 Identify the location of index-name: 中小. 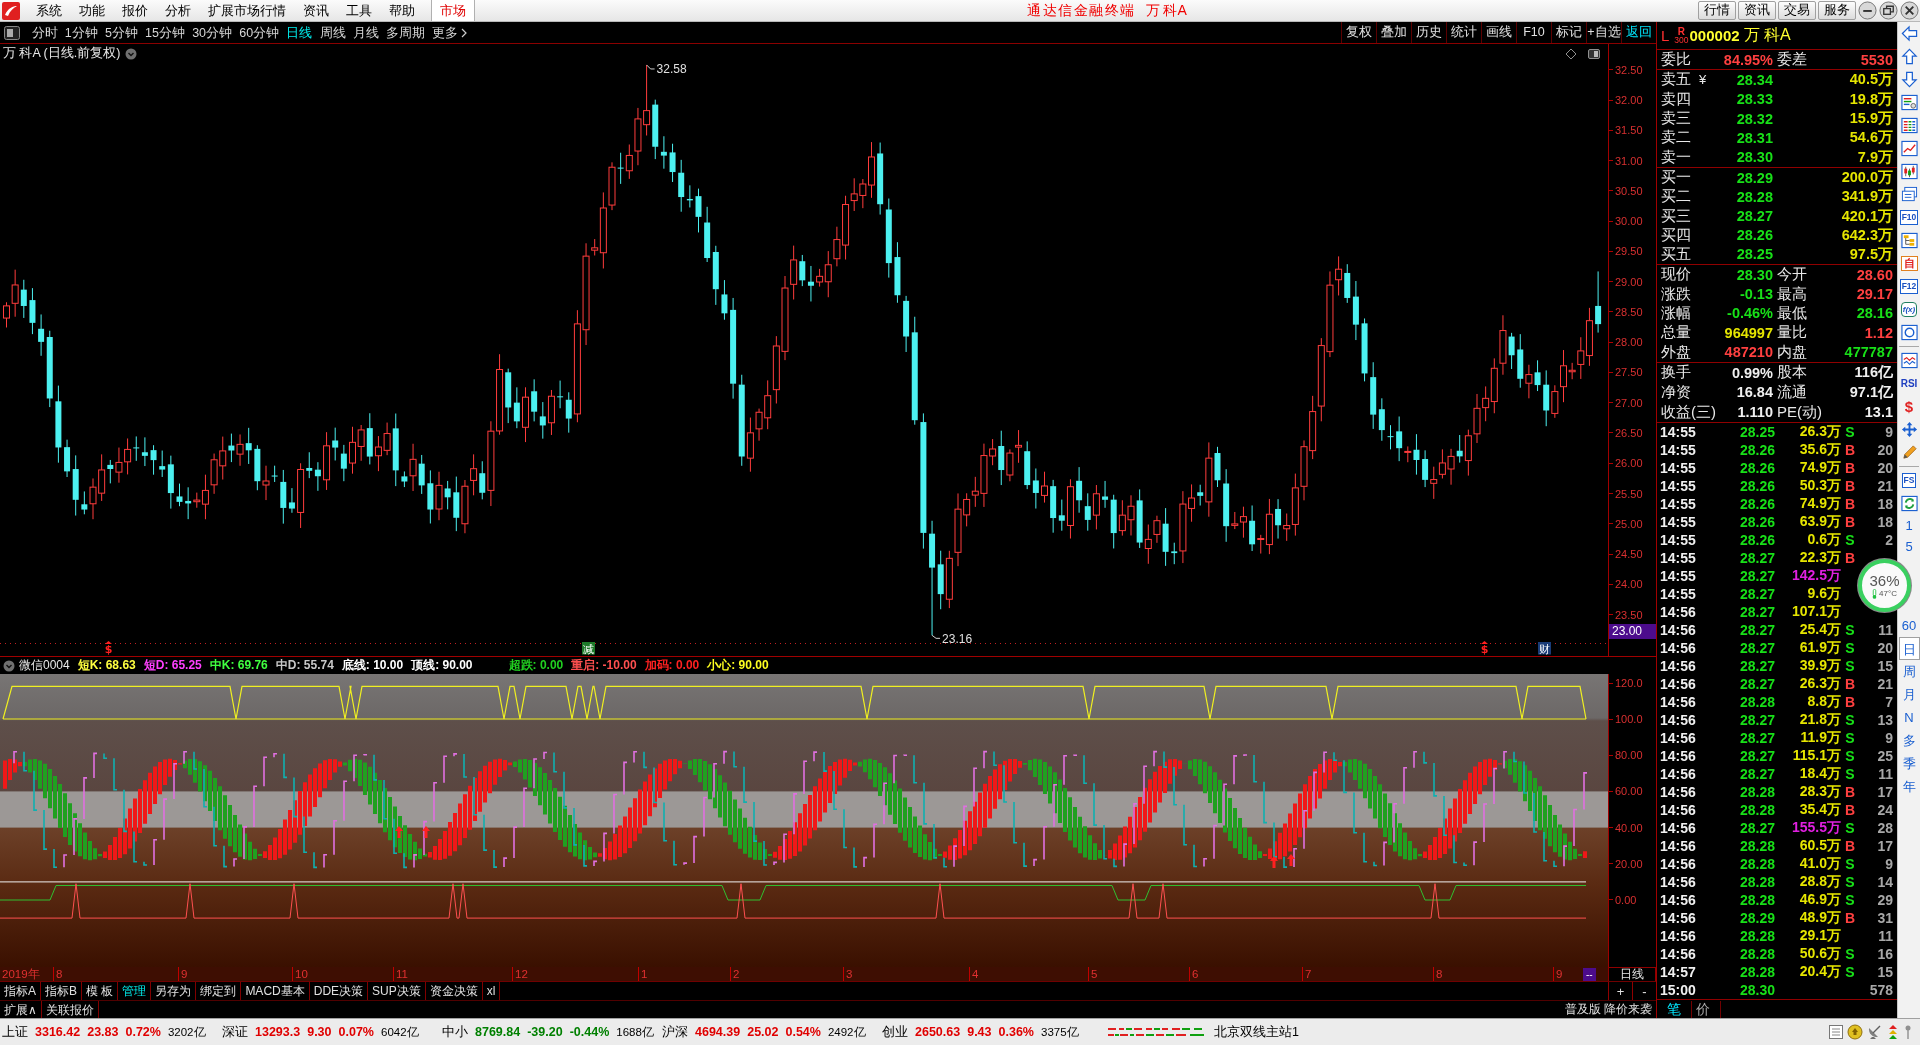
(455, 1032).